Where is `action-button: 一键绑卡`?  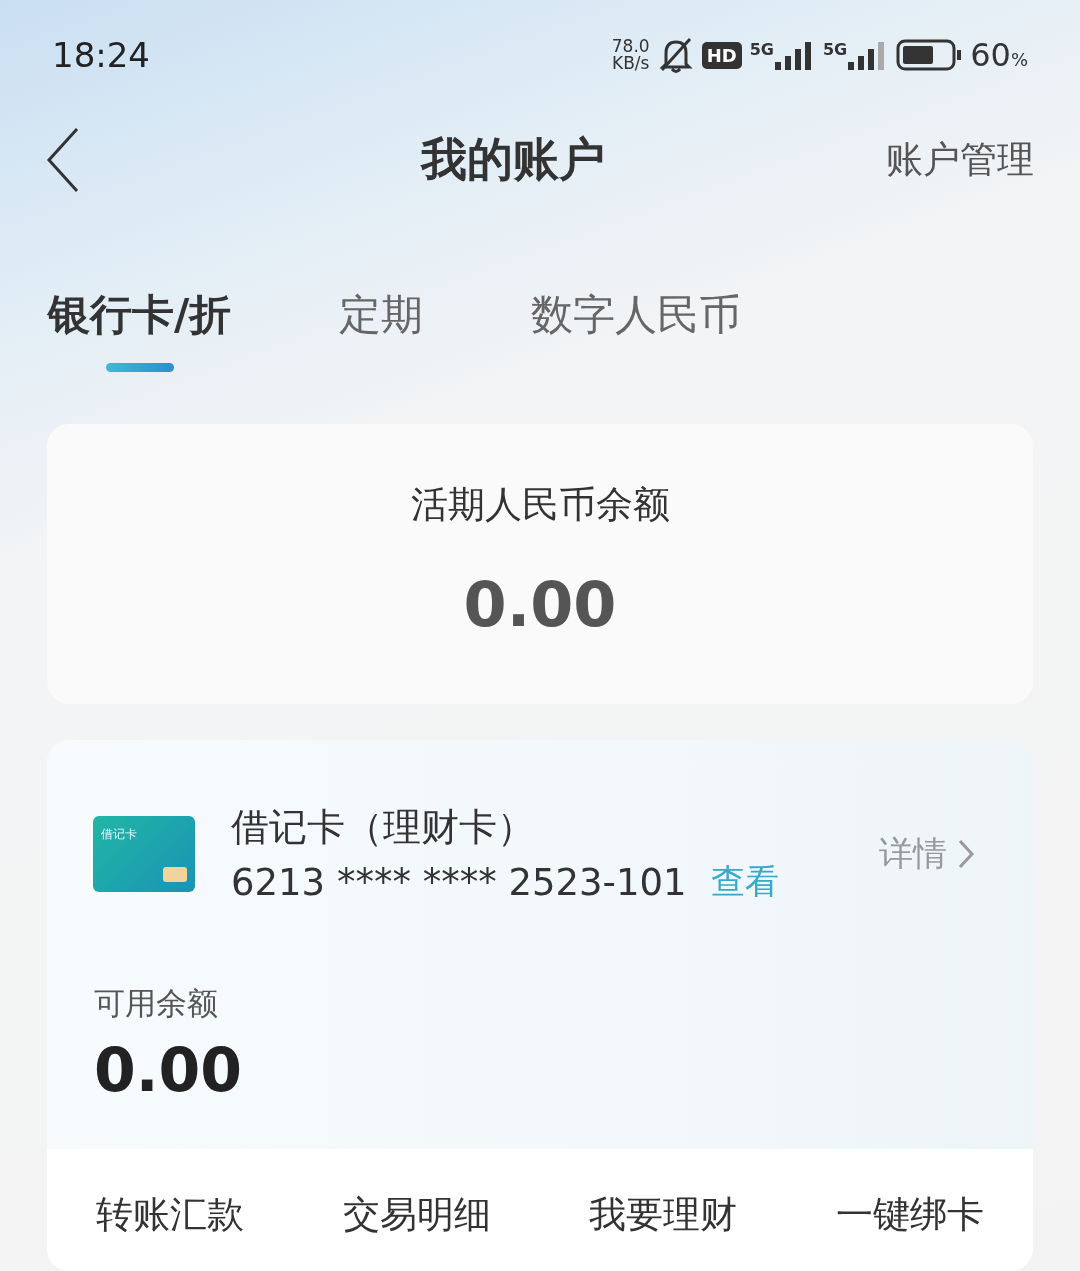 action-button: 一键绑卡 is located at coordinates (909, 1215).